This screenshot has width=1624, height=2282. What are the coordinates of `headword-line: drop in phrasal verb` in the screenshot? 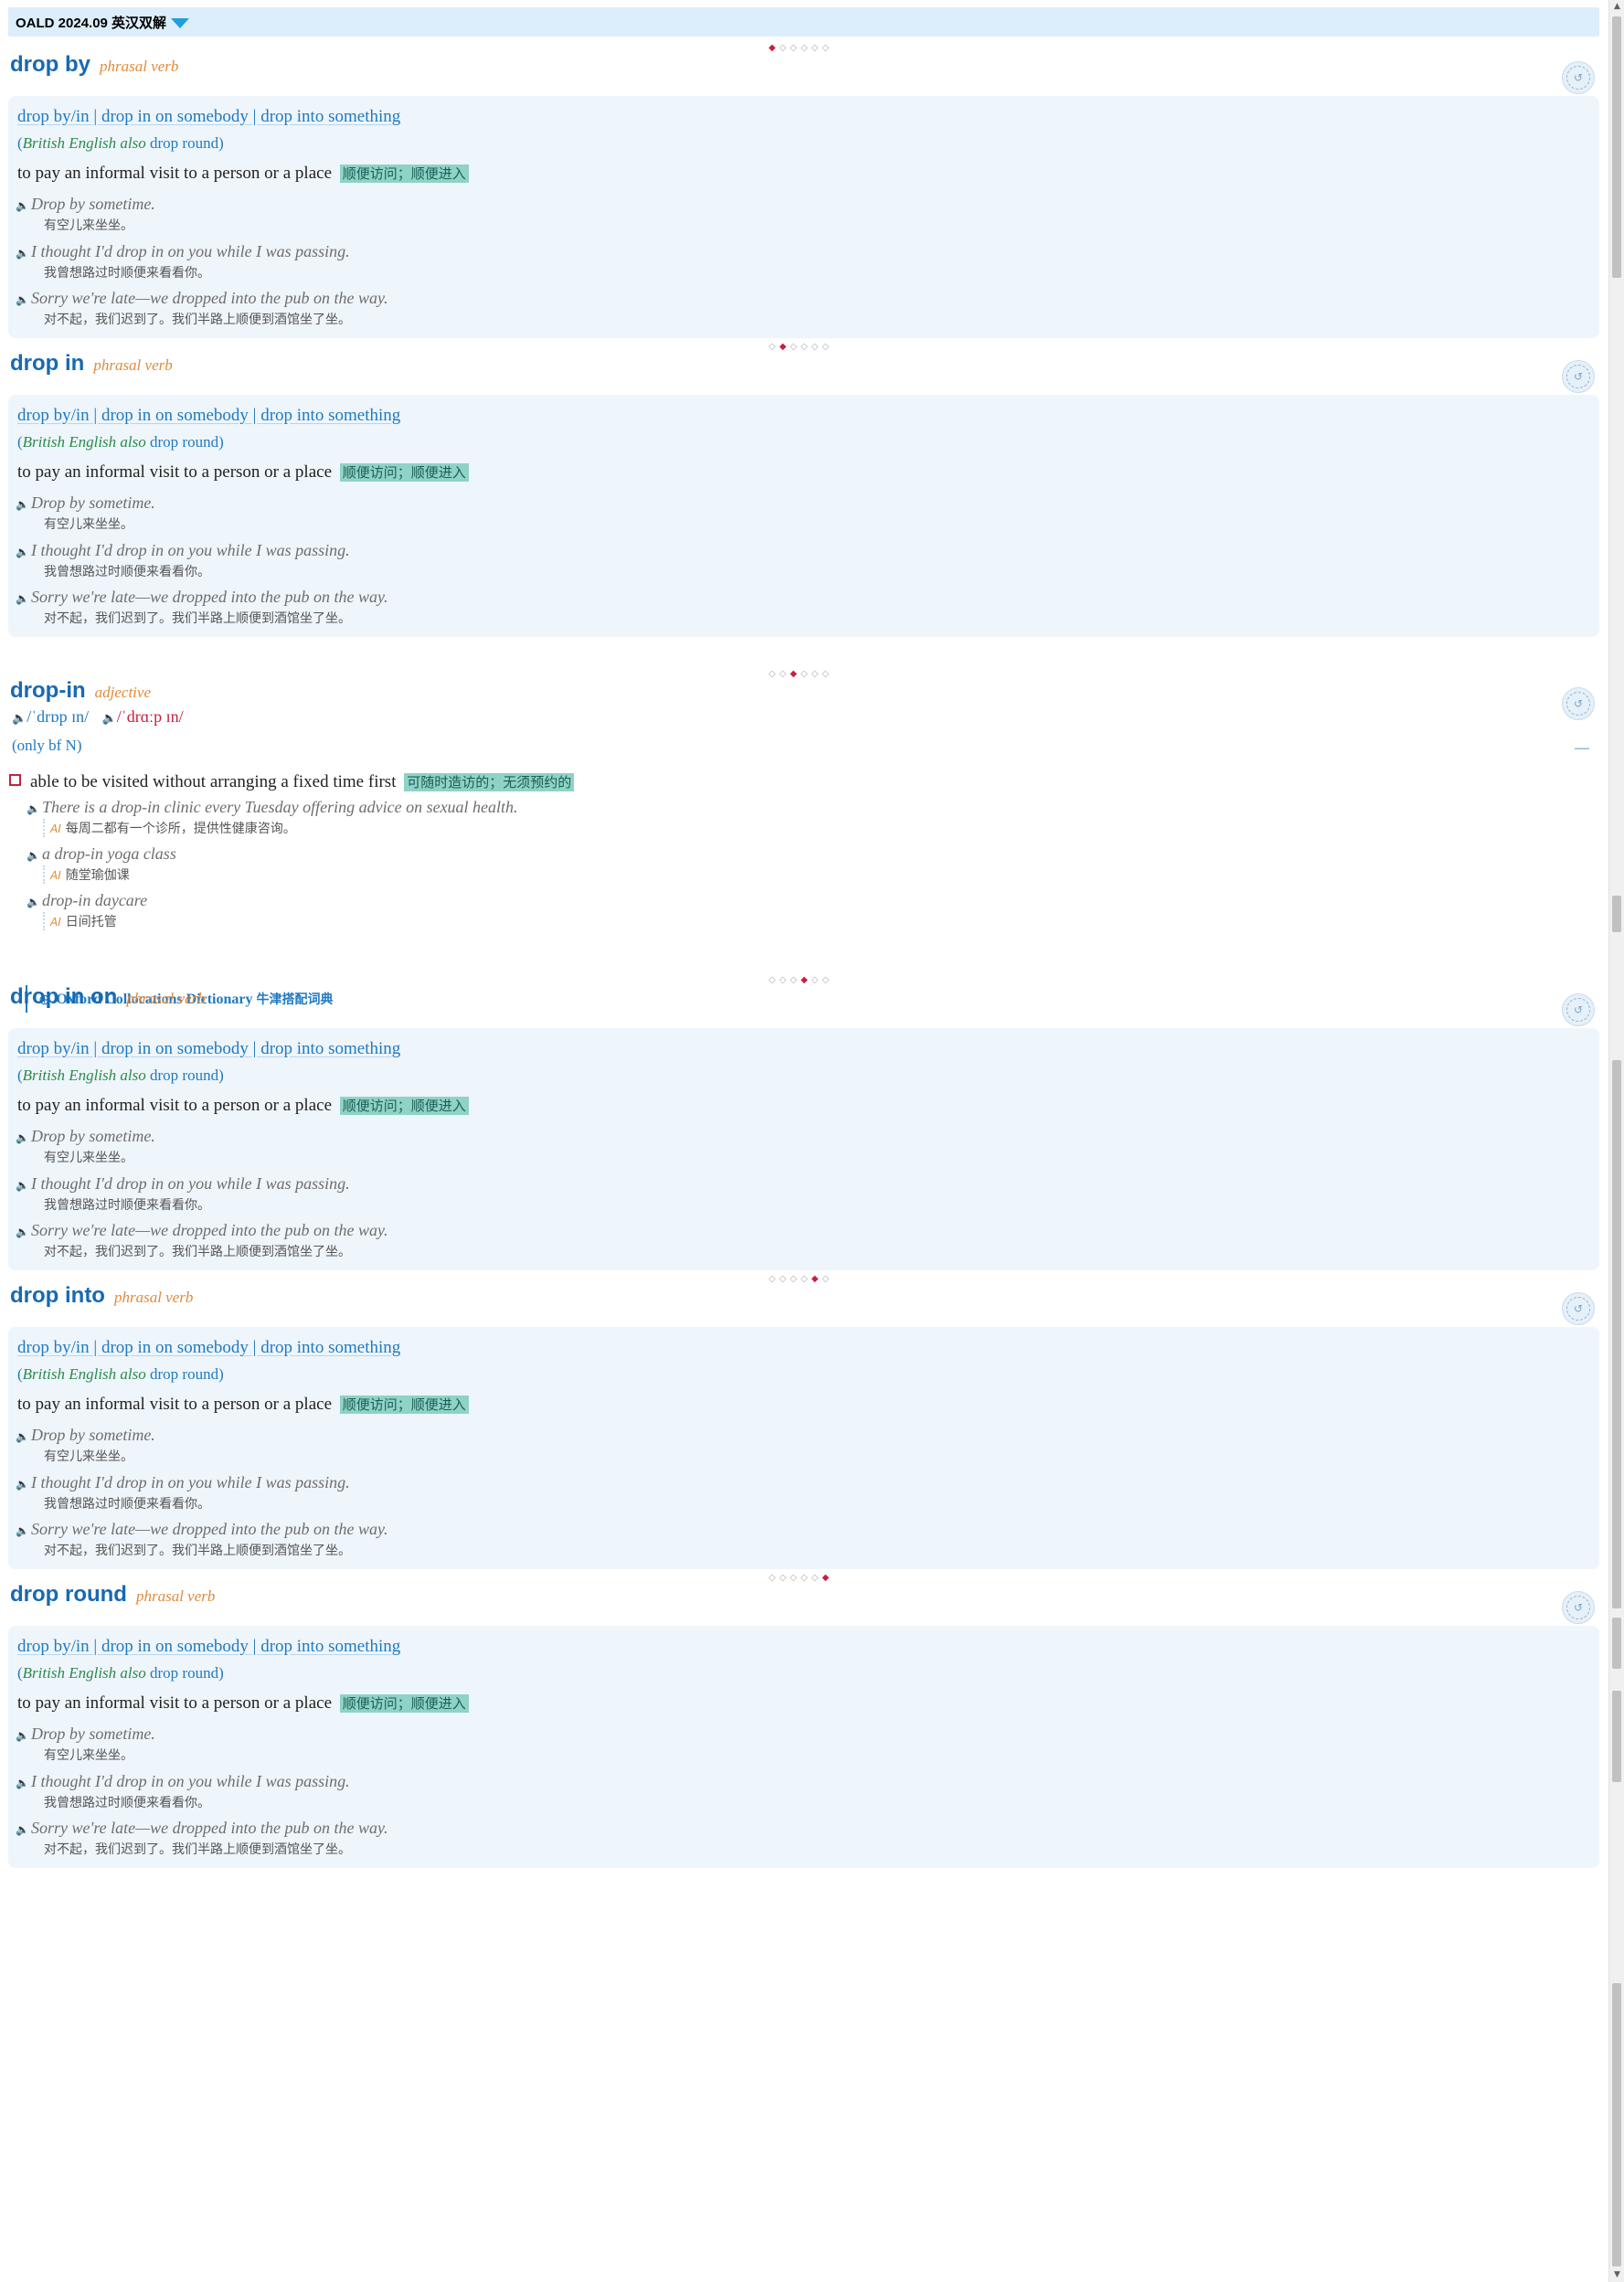 It's located at (91, 364).